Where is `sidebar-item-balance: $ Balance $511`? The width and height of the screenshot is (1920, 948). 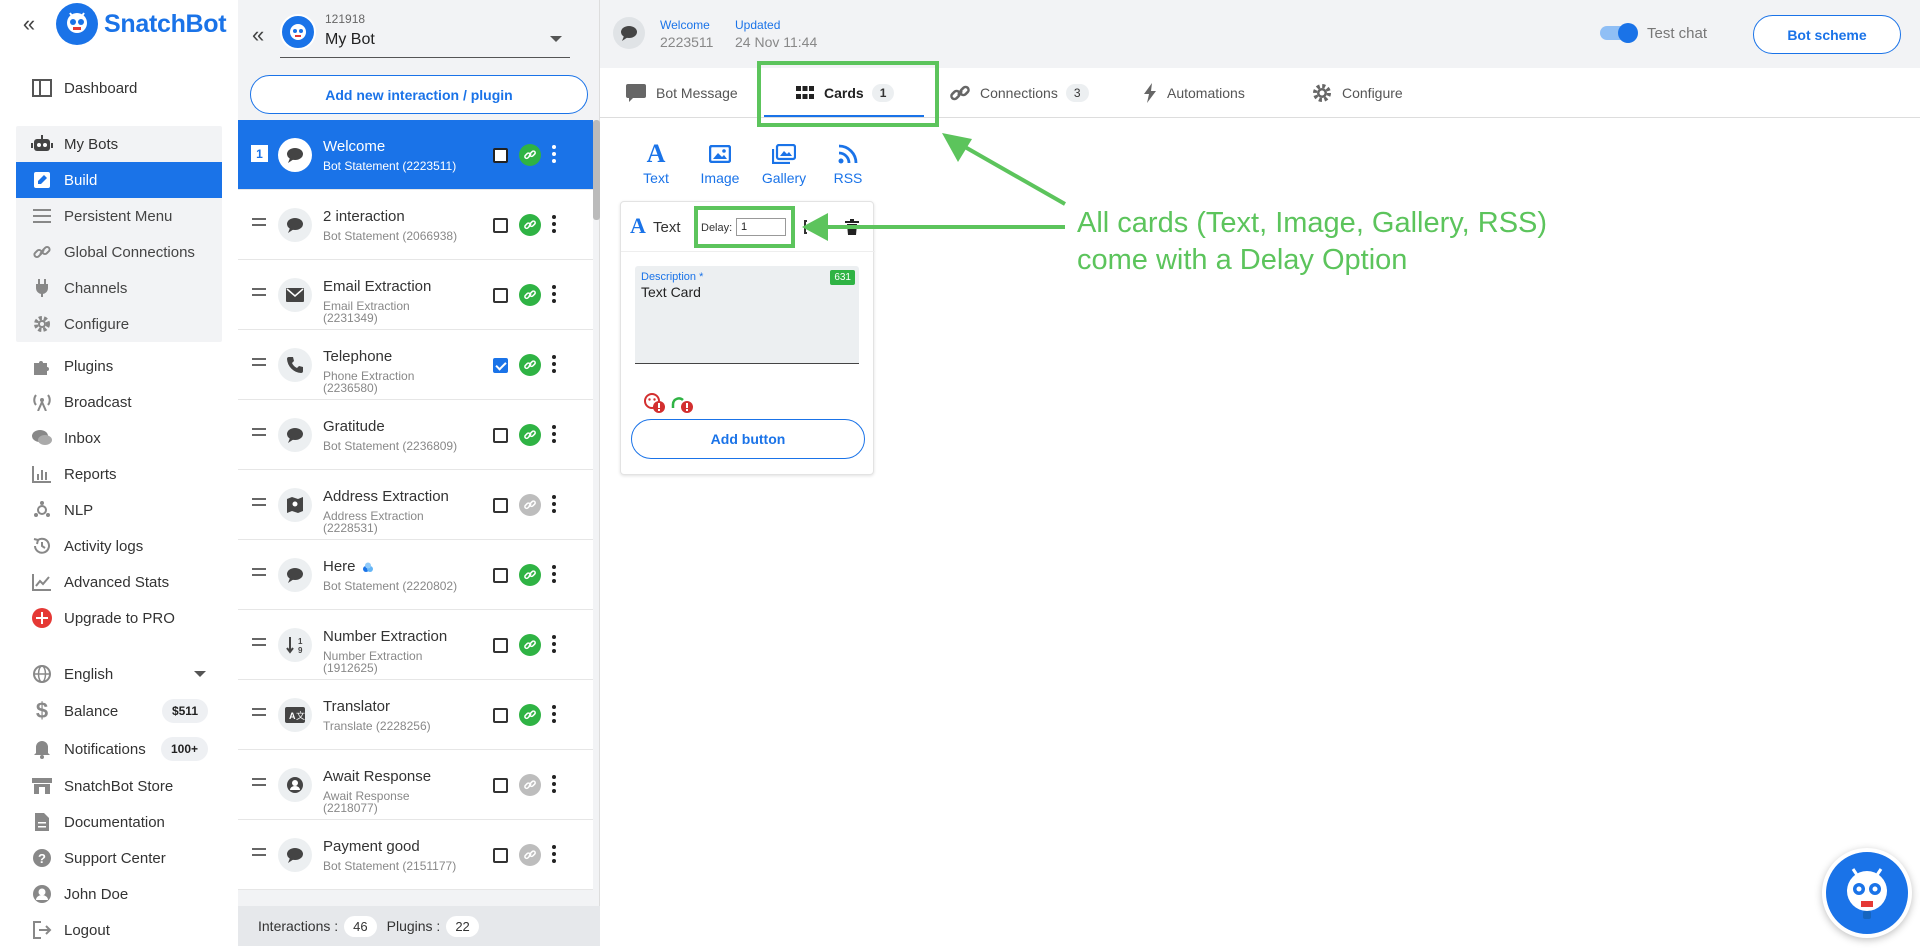
sidebar-item-balance: $ Balance $511 is located at coordinates (119, 711).